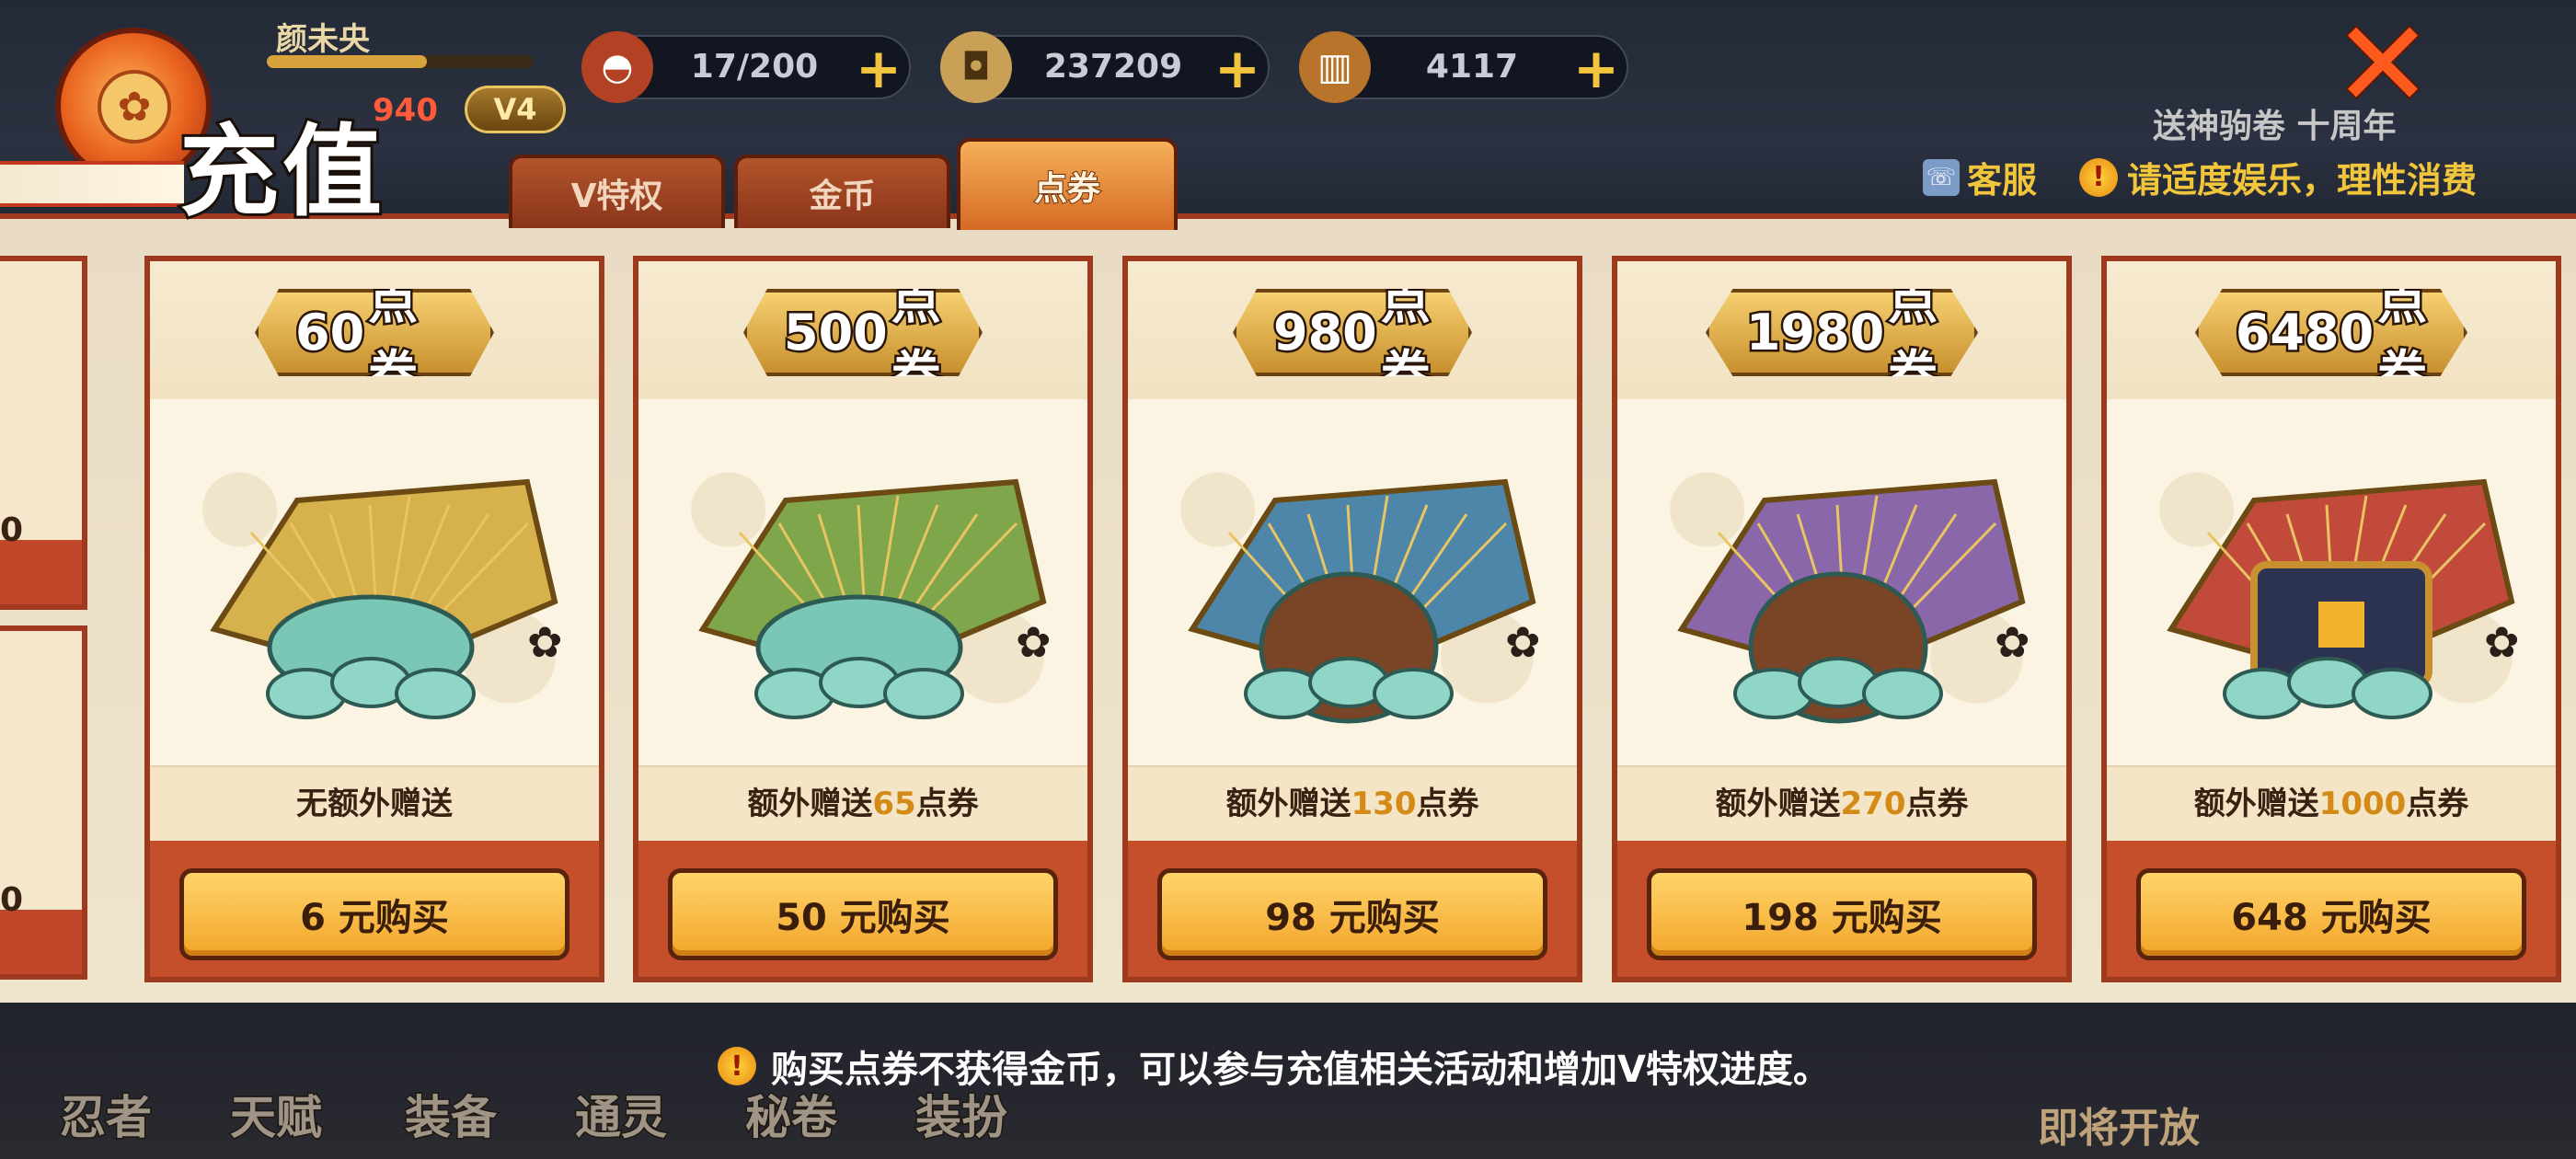  I want to click on add-vouchers-button: +, so click(1596, 69).